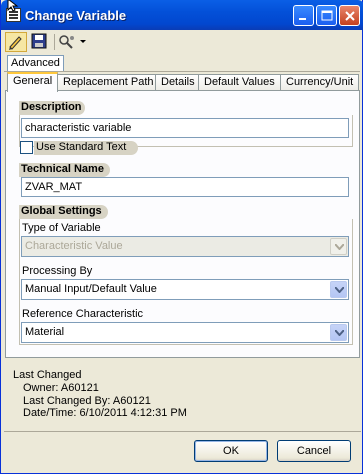 The height and width of the screenshot is (474, 363). Describe the element at coordinates (63, 212) in the screenshot. I see `global-settings-heading: Global Settings` at that location.